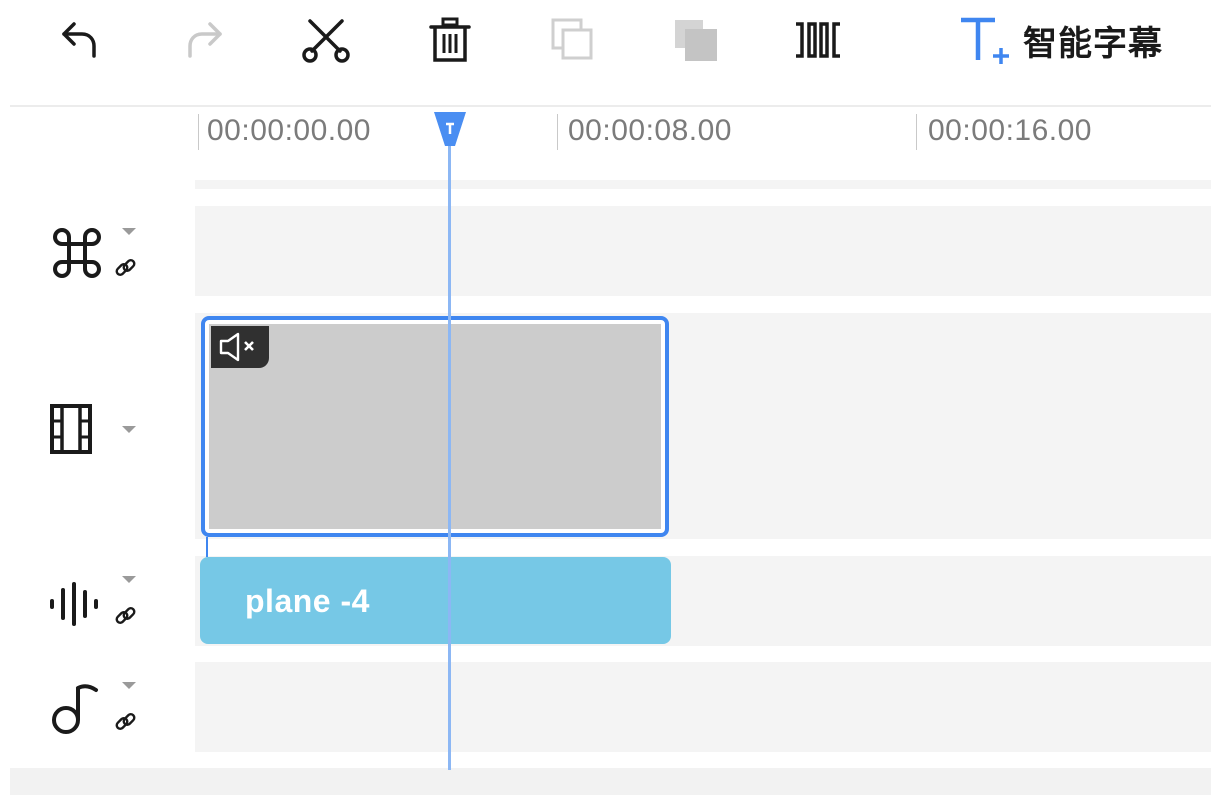 This screenshot has height=795, width=1211. I want to click on editor-toolbar: 智能字幕, so click(605, 51).